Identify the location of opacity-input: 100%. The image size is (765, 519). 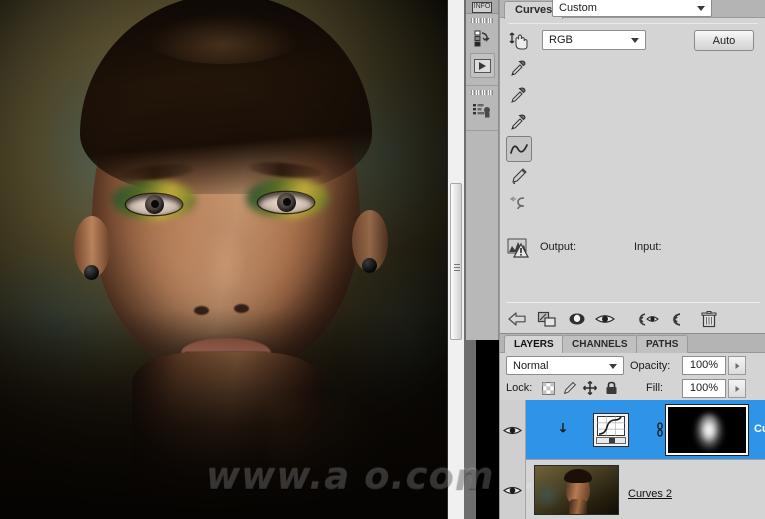
(704, 365).